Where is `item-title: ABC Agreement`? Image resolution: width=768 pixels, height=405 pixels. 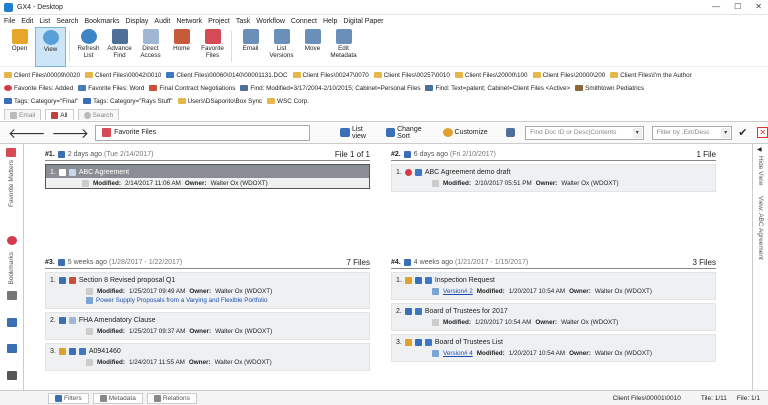 item-title: ABC Agreement is located at coordinates (104, 172).